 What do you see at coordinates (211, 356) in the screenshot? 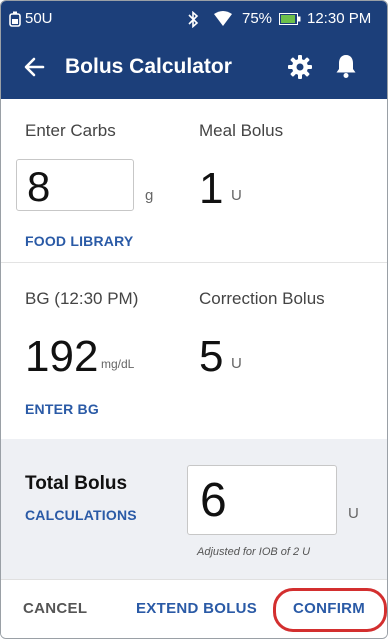
I see `correction-bolus-value: 5` at bounding box center [211, 356].